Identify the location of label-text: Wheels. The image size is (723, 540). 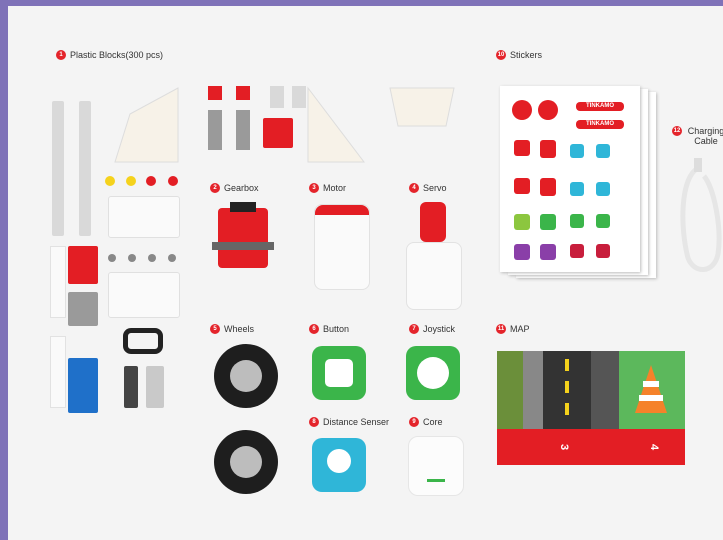
(239, 329).